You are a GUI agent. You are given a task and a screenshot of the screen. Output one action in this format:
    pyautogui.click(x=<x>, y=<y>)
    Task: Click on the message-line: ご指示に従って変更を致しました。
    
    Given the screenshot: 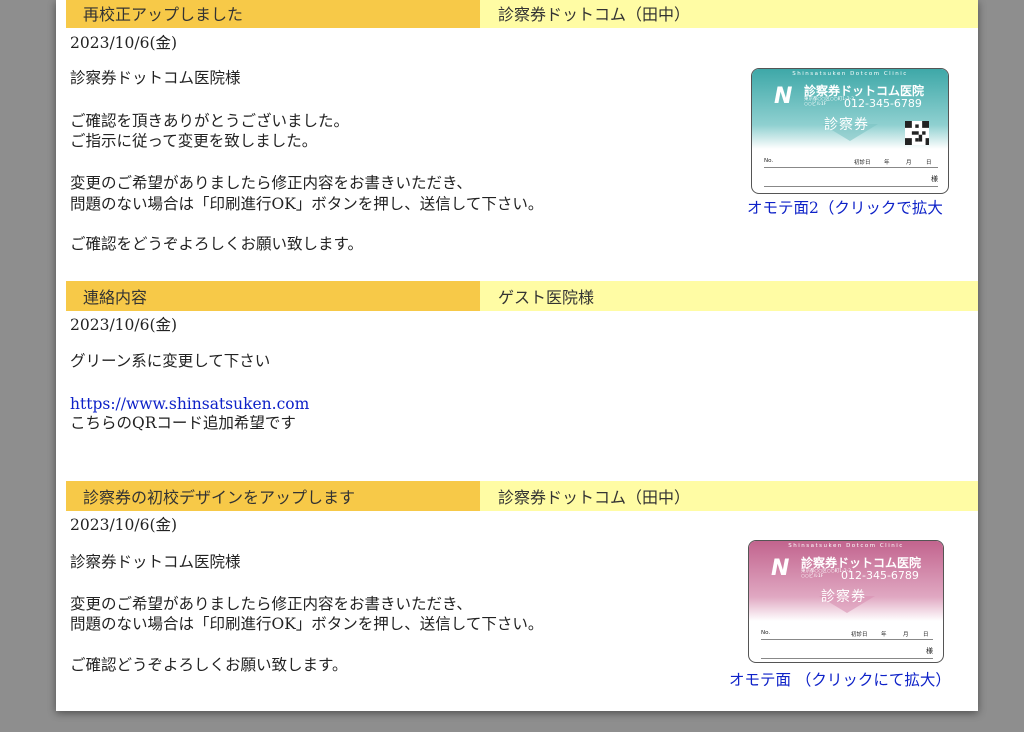 What is the action you would take?
    pyautogui.click(x=194, y=141)
    